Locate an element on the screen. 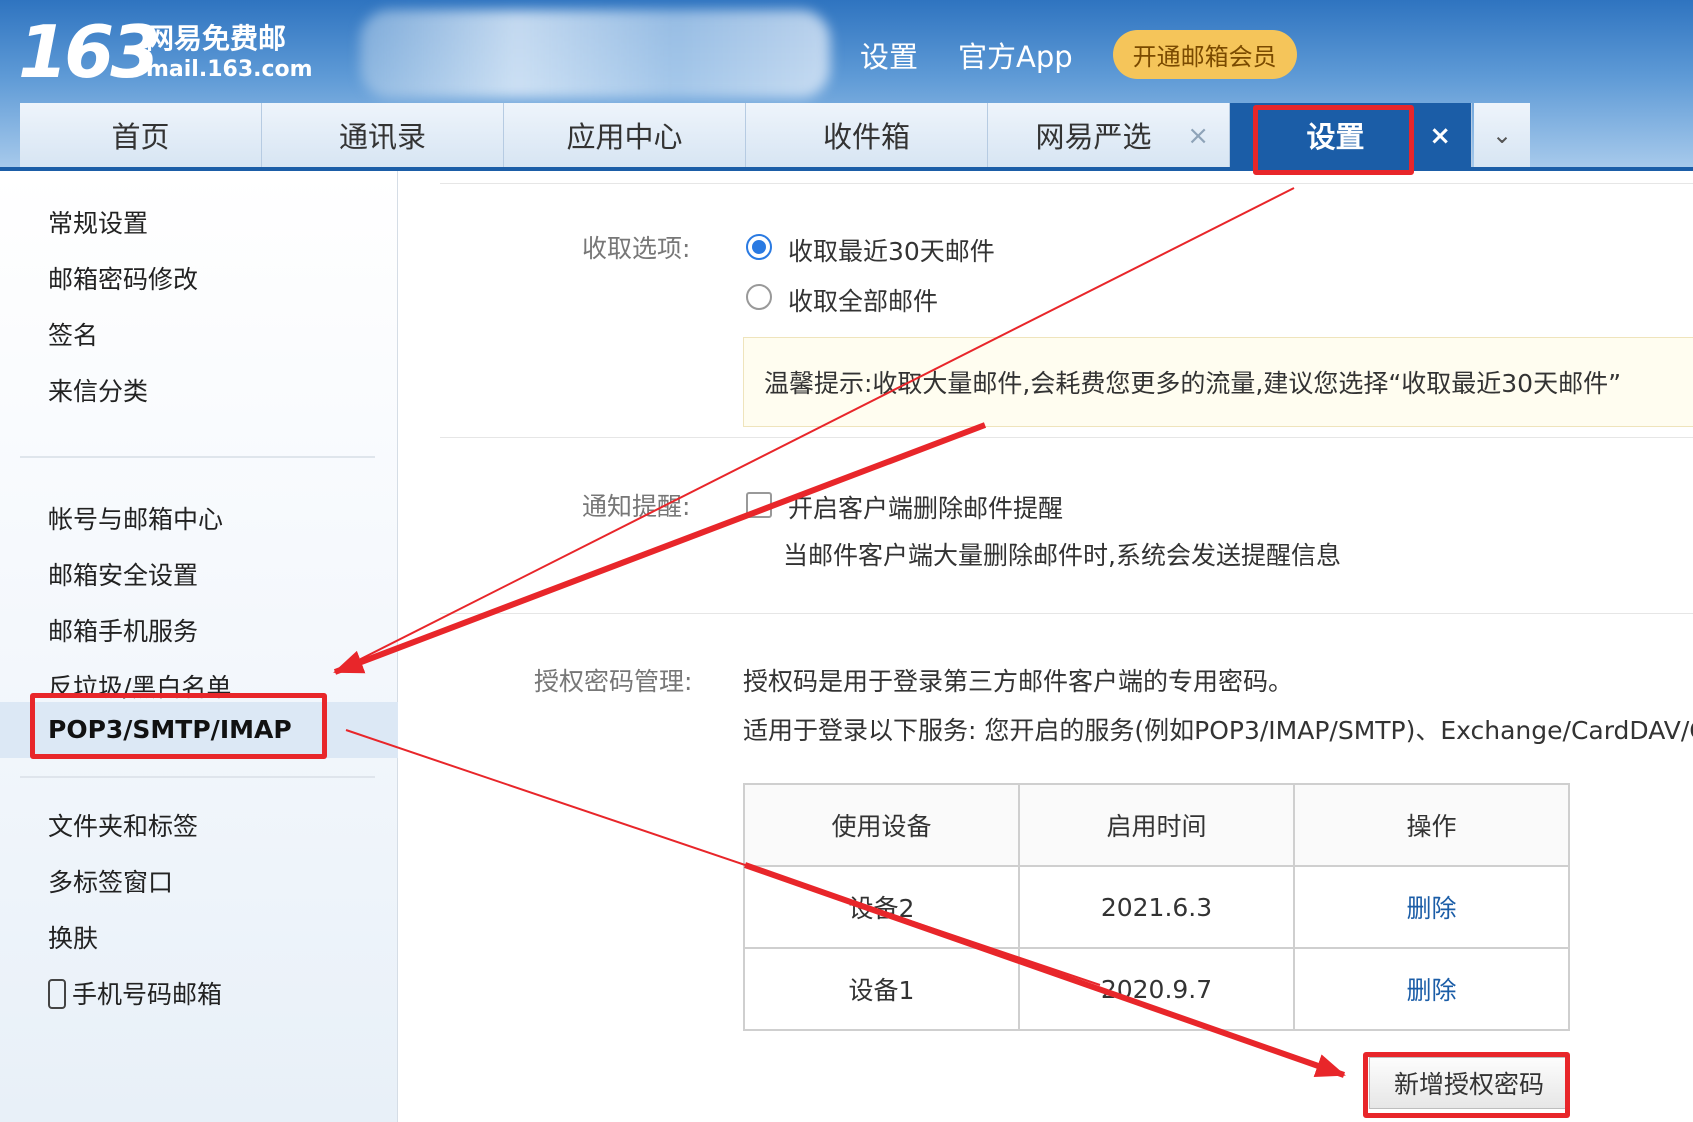 This screenshot has height=1122, width=1693. tab-yanxuan: 网易严选 × is located at coordinates (1109, 135).